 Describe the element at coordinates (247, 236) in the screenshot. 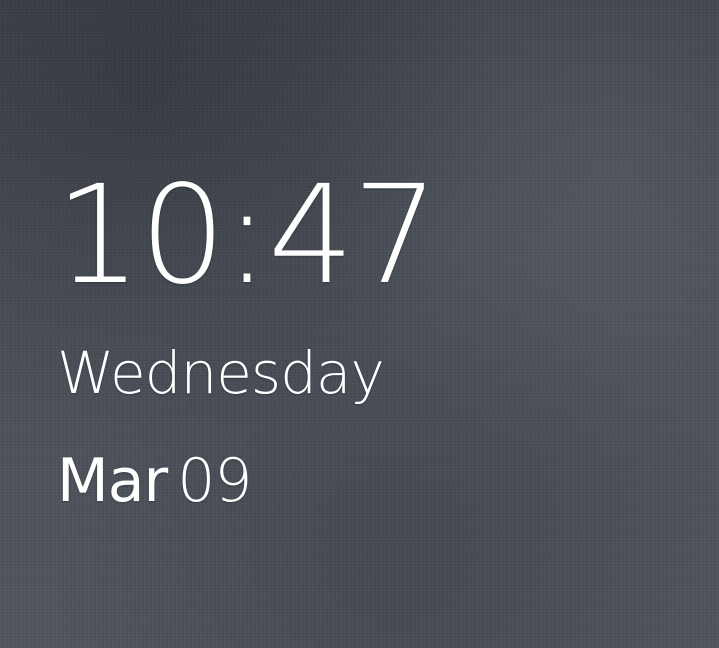

I see `clock-time: 10:47` at that location.